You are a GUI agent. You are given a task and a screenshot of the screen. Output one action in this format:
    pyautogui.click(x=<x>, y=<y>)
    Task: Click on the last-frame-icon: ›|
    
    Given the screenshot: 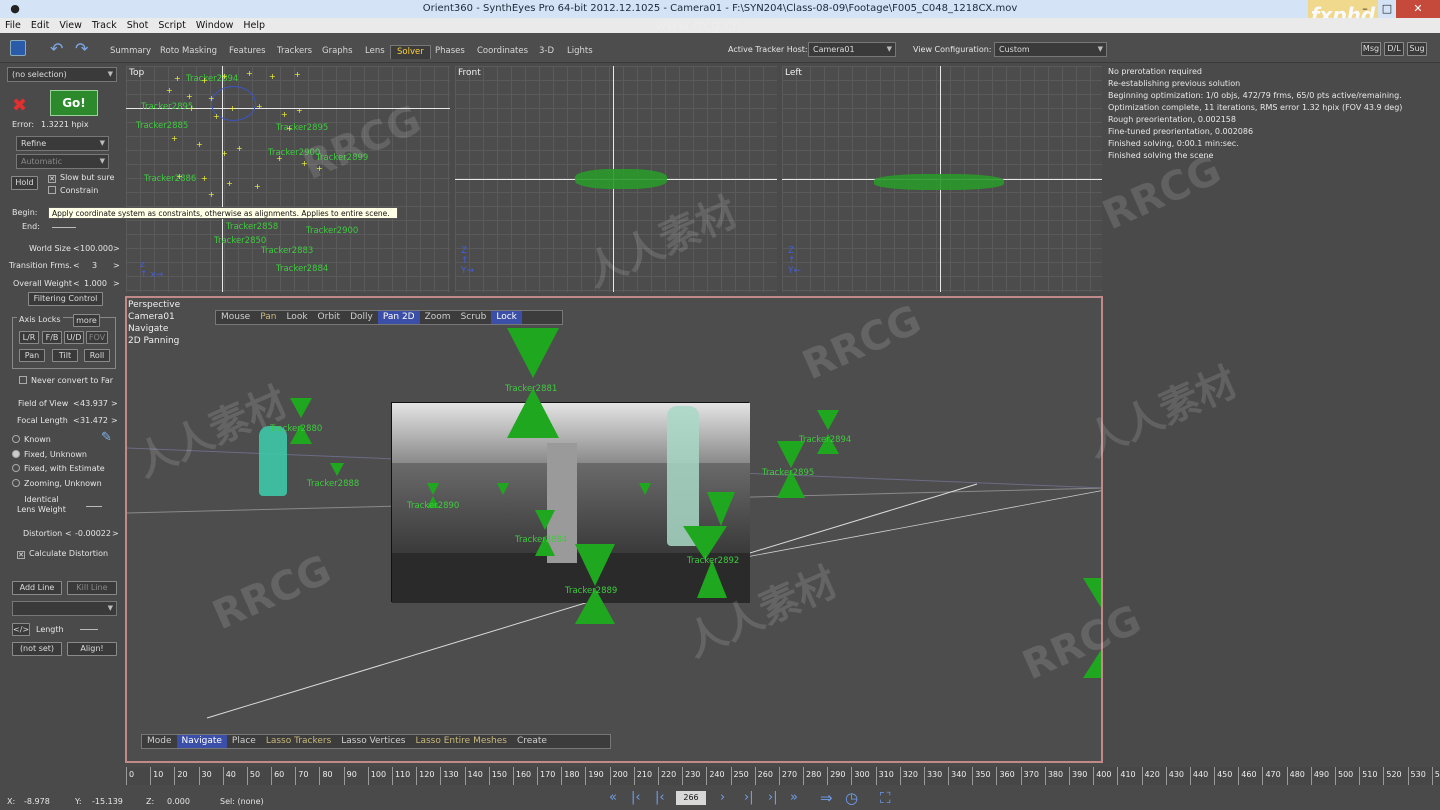 What is the action you would take?
    pyautogui.click(x=773, y=797)
    